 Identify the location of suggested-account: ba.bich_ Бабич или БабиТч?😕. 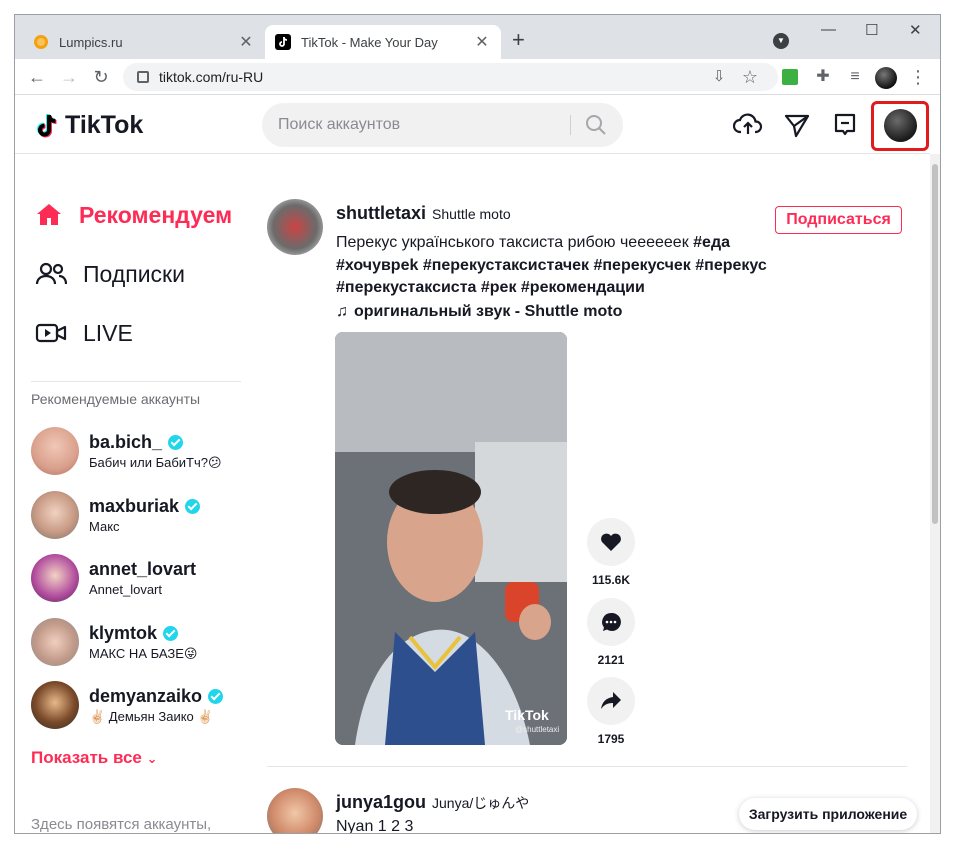
(126, 451).